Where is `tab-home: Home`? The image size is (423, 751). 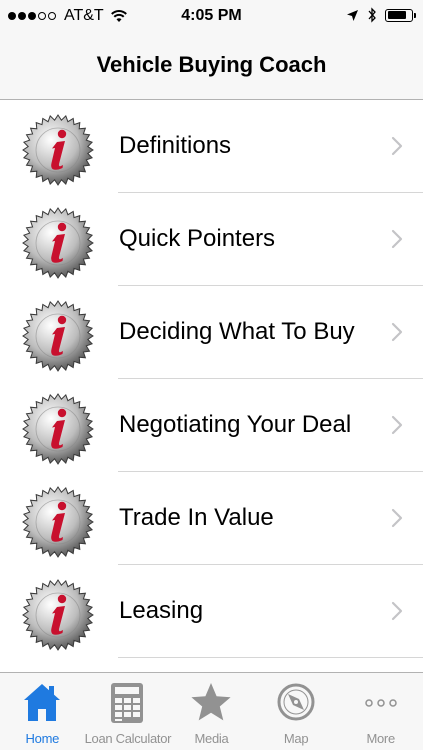
tab-home: Home is located at coordinates (42, 712).